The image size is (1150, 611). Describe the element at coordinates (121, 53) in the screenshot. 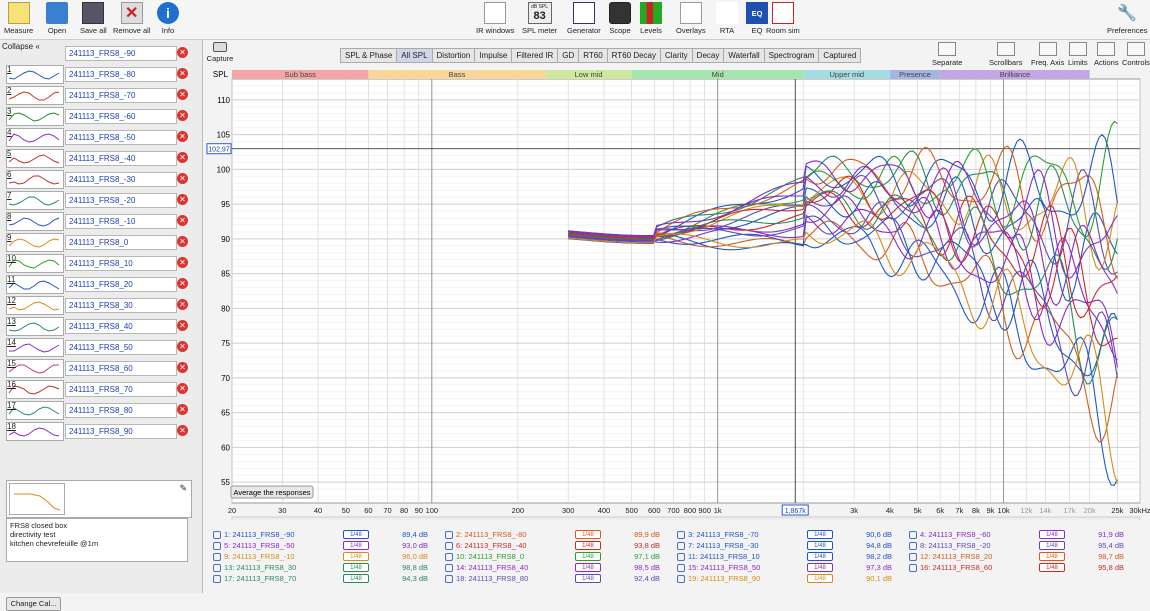

I see `measurement-name: 241113_FRS8_-90` at that location.